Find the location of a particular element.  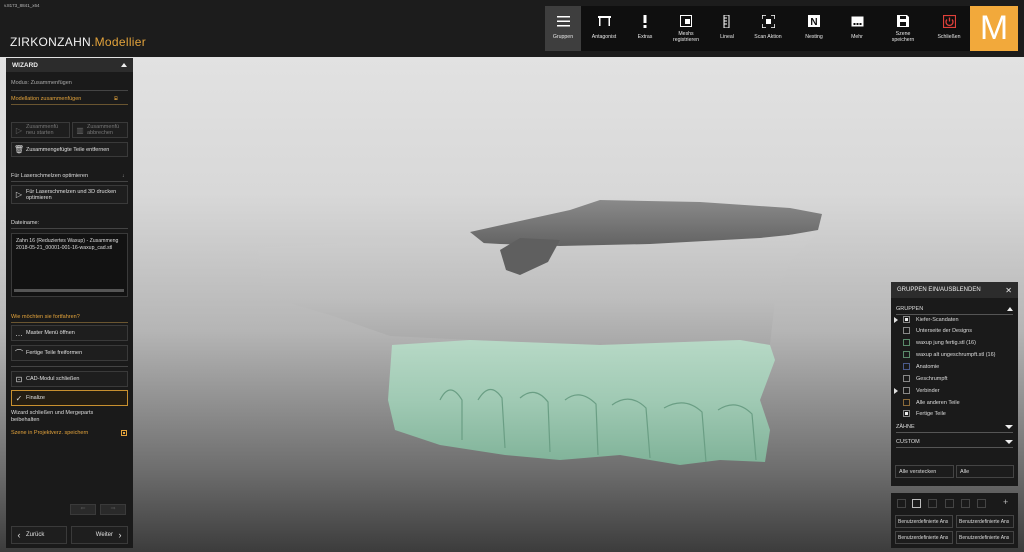

svg-text: N is located at coordinates (813, 22).